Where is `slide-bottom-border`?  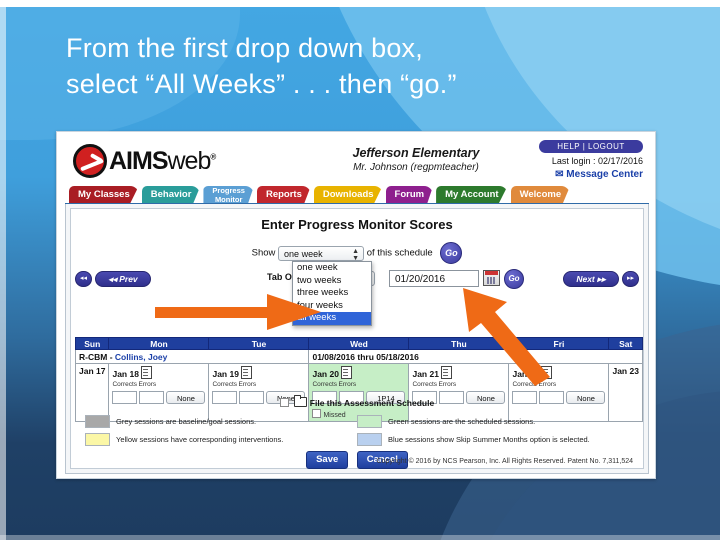 slide-bottom-border is located at coordinates (360, 537).